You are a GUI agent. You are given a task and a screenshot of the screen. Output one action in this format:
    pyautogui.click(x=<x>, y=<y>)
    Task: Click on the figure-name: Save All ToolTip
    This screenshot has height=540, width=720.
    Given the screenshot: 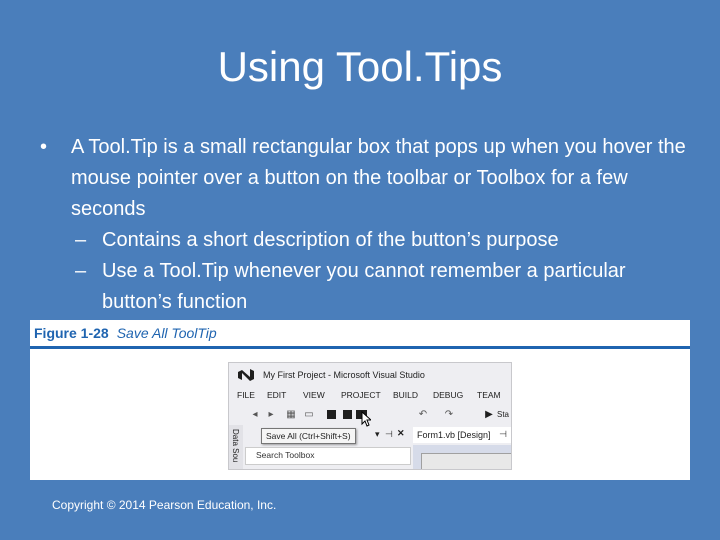 What is the action you would take?
    pyautogui.click(x=166, y=333)
    